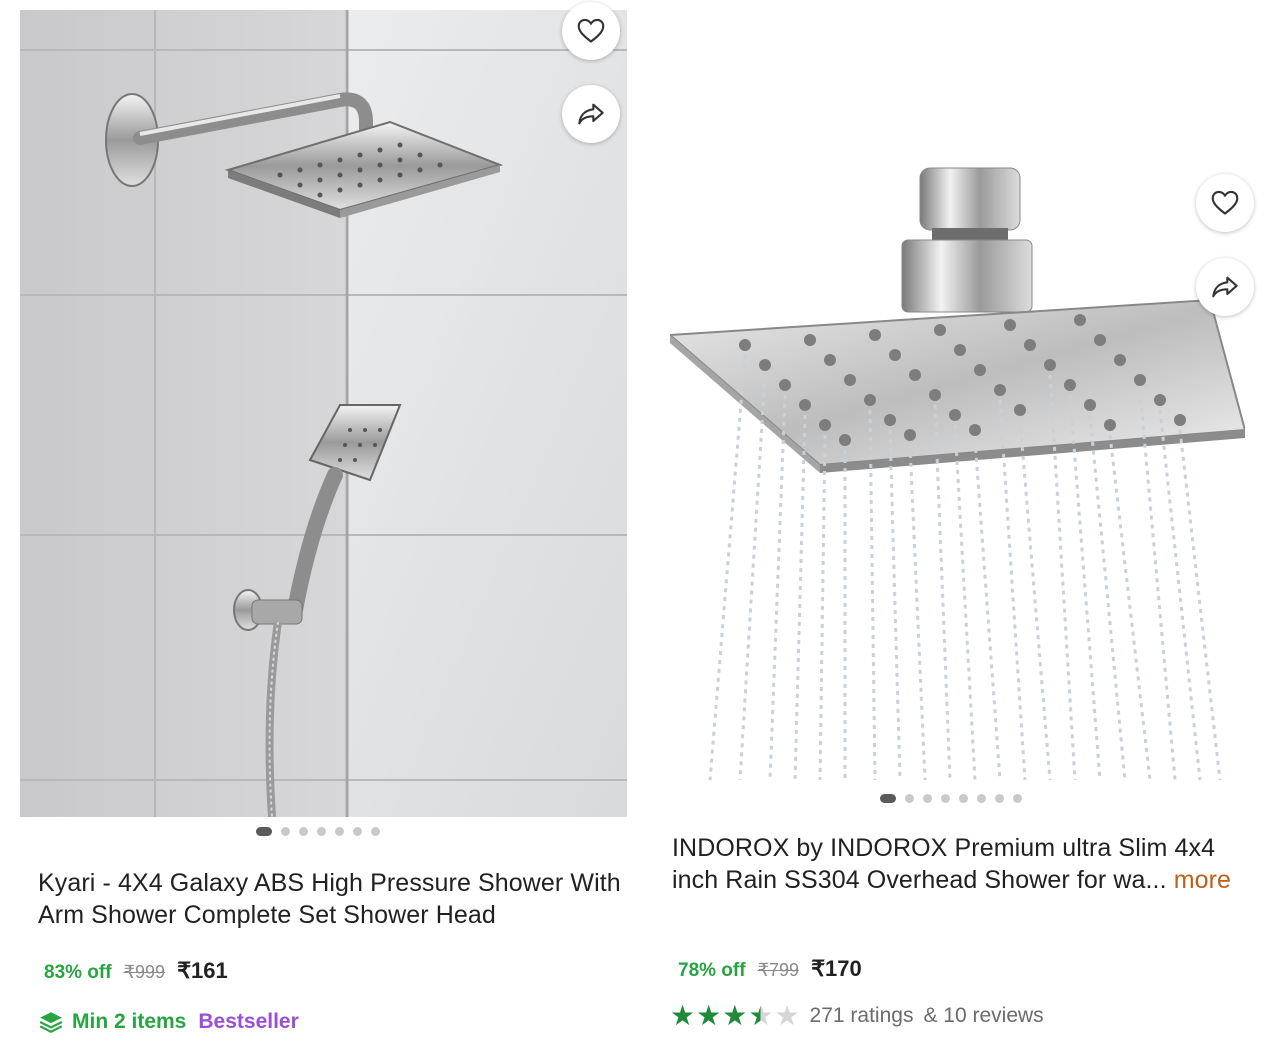  Describe the element at coordinates (712, 970) in the screenshot. I see `discount-label: 78% off` at that location.